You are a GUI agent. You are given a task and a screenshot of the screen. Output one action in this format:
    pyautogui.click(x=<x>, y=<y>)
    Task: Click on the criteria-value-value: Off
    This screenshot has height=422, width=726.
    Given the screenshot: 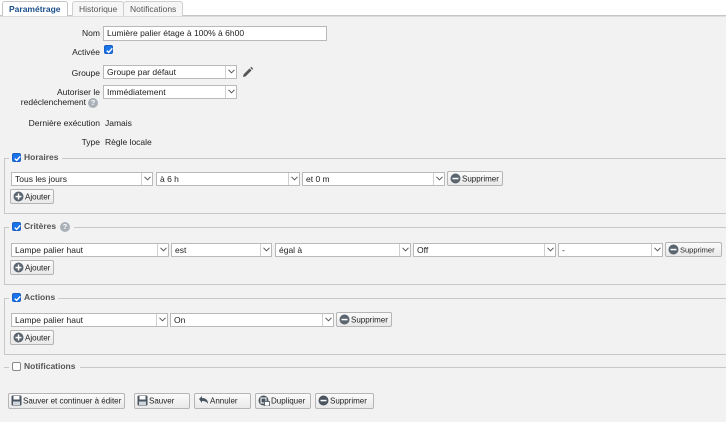 What is the action you would take?
    pyautogui.click(x=423, y=250)
    